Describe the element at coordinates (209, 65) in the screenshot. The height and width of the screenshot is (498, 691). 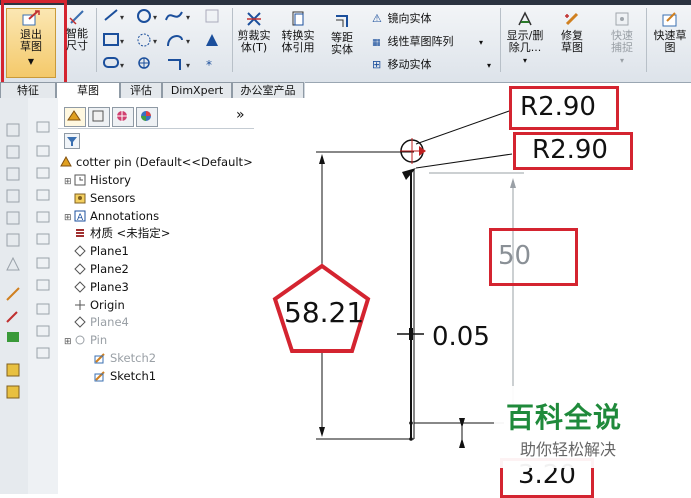
I see `centerline-icon: *` at that location.